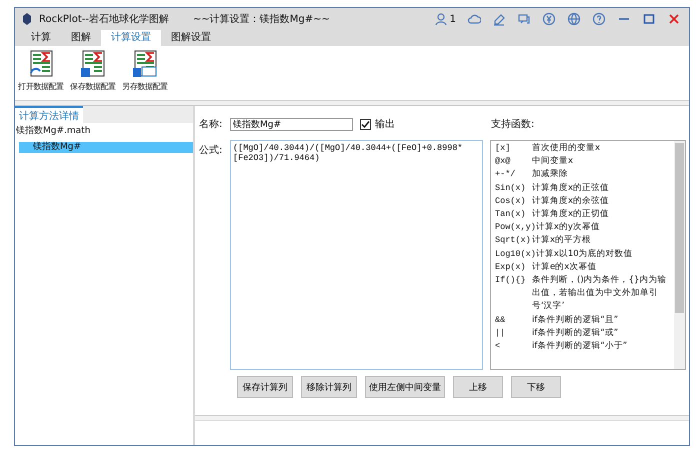 The width and height of the screenshot is (700, 456). Describe the element at coordinates (511, 281) in the screenshot. I see `function-symbol: If(){}` at that location.